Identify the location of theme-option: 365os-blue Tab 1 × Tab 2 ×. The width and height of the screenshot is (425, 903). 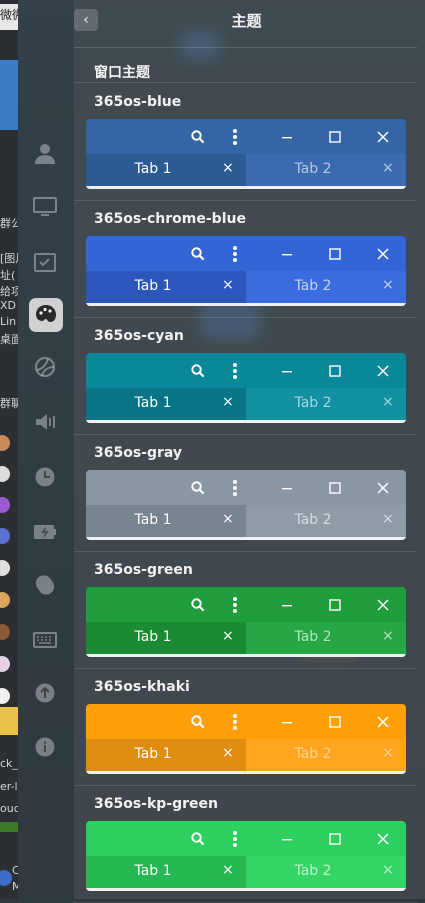
(245, 142).